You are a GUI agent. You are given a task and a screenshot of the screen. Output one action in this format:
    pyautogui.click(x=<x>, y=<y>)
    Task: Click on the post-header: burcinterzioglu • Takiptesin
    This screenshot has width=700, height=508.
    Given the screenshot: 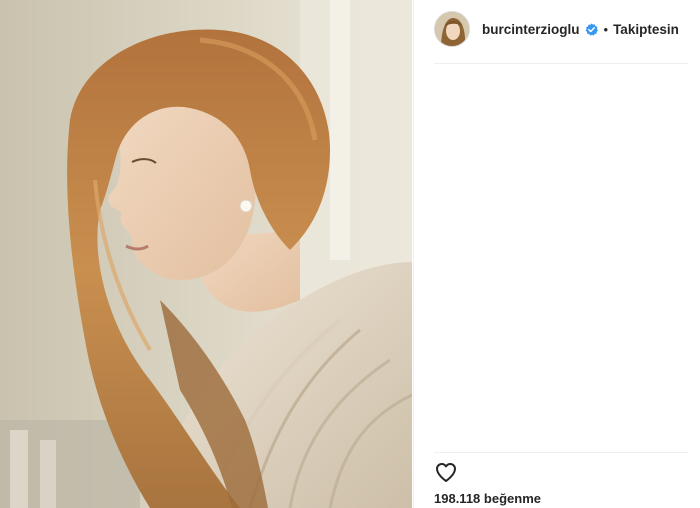 What is the action you would take?
    pyautogui.click(x=556, y=29)
    